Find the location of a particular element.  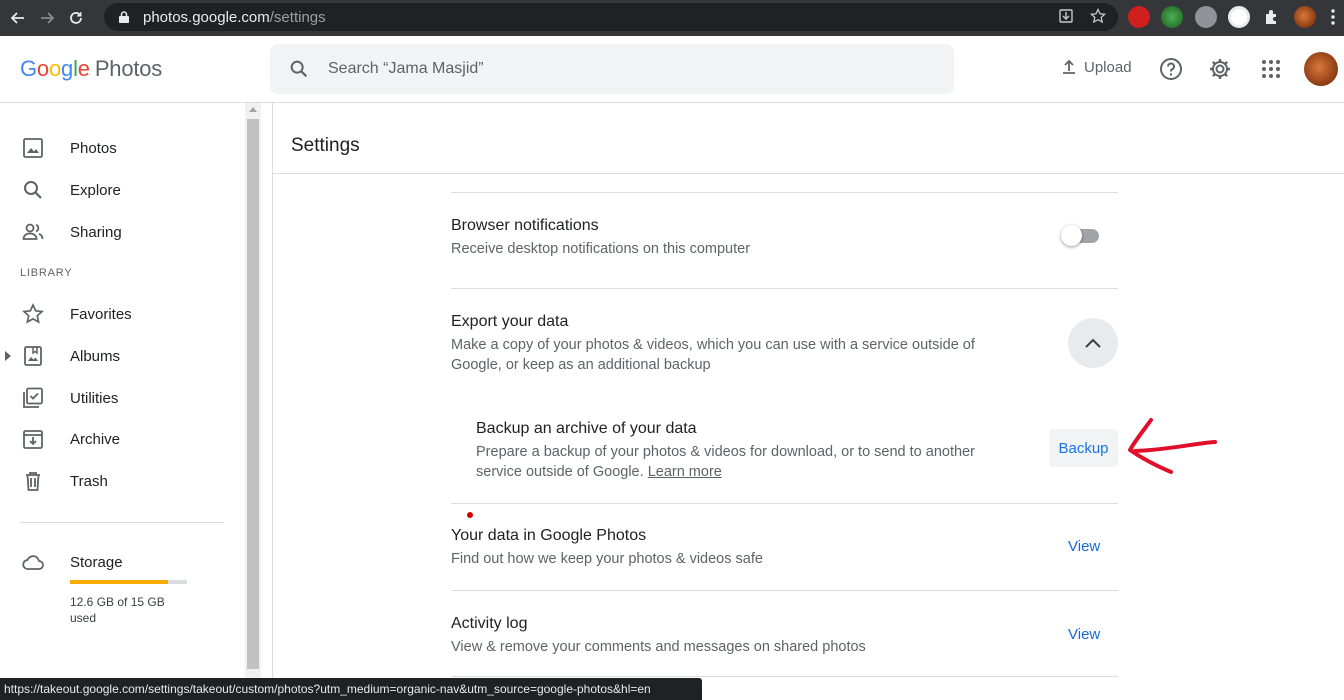

utilities-icon is located at coordinates (33, 397).